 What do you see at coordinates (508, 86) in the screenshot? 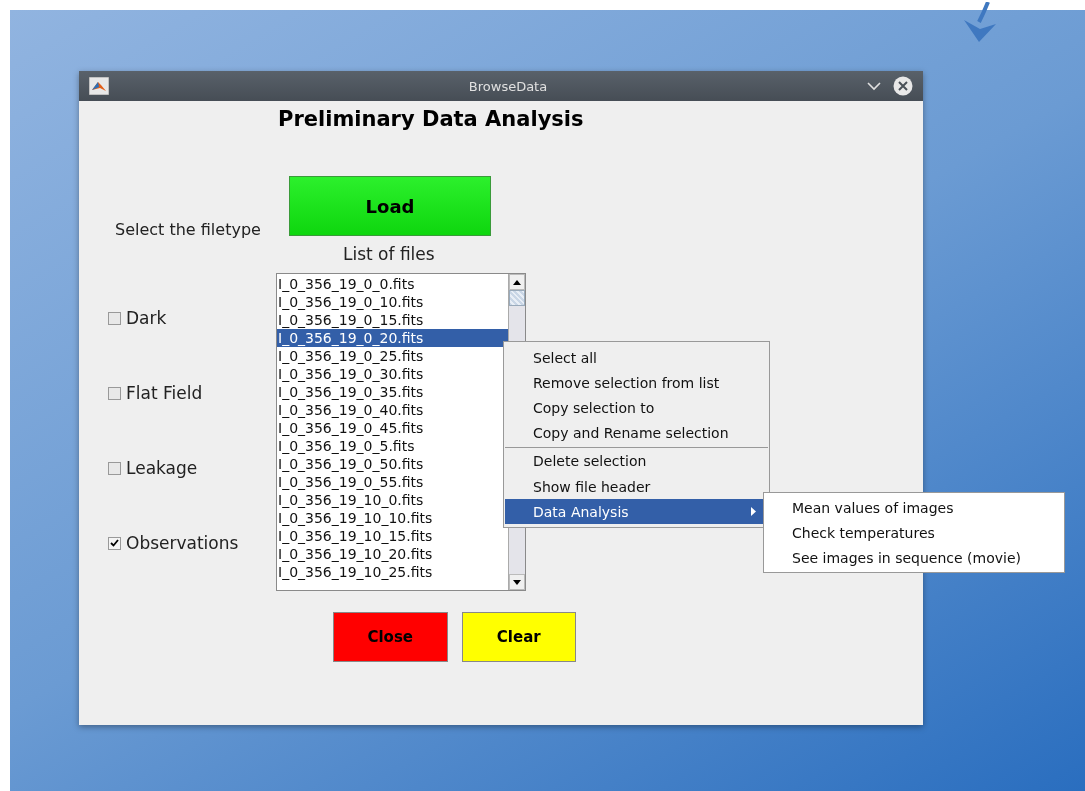
I see `window-title: BrowseData` at bounding box center [508, 86].